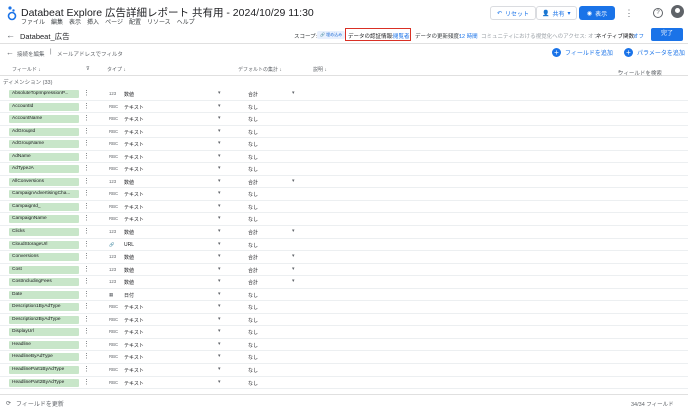  What do you see at coordinates (45, 36) in the screenshot?
I see `datasource-name: Databeat_広告` at bounding box center [45, 36].